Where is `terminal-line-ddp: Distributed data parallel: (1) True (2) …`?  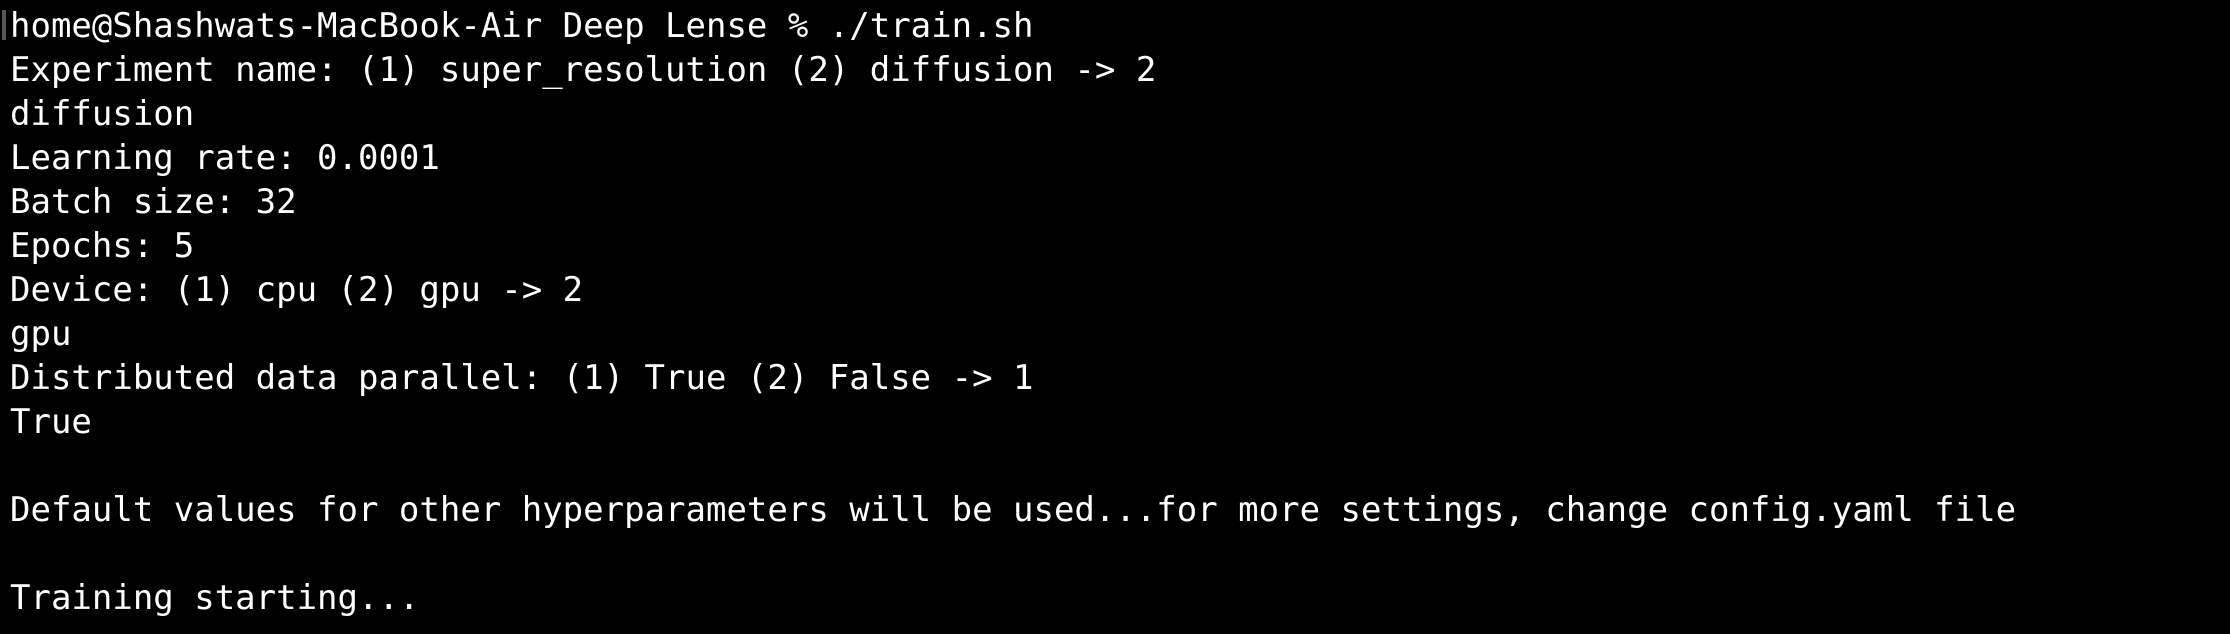 terminal-line-ddp: Distributed data parallel: (1) True (2) … is located at coordinates (522, 378).